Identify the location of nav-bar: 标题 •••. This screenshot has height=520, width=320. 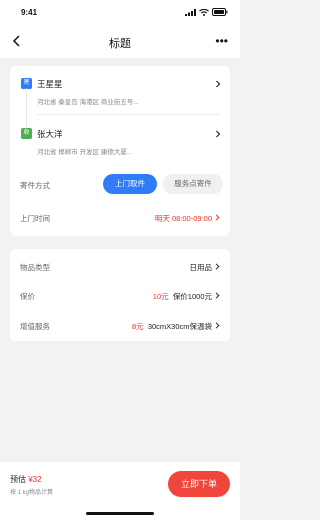
(120, 41).